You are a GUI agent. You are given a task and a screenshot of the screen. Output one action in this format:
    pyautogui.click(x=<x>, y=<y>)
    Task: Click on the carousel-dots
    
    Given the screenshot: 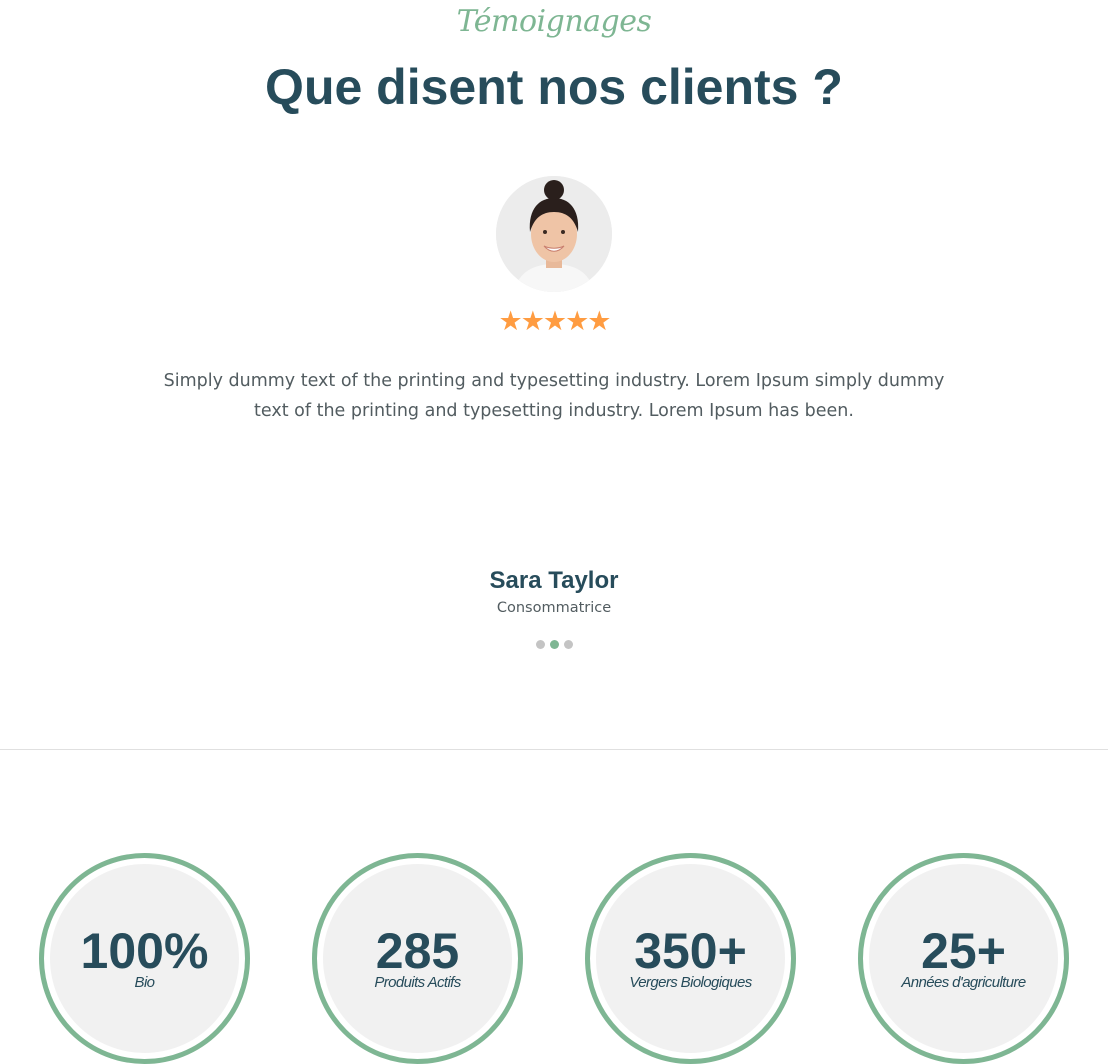 What is the action you would take?
    pyautogui.click(x=554, y=644)
    